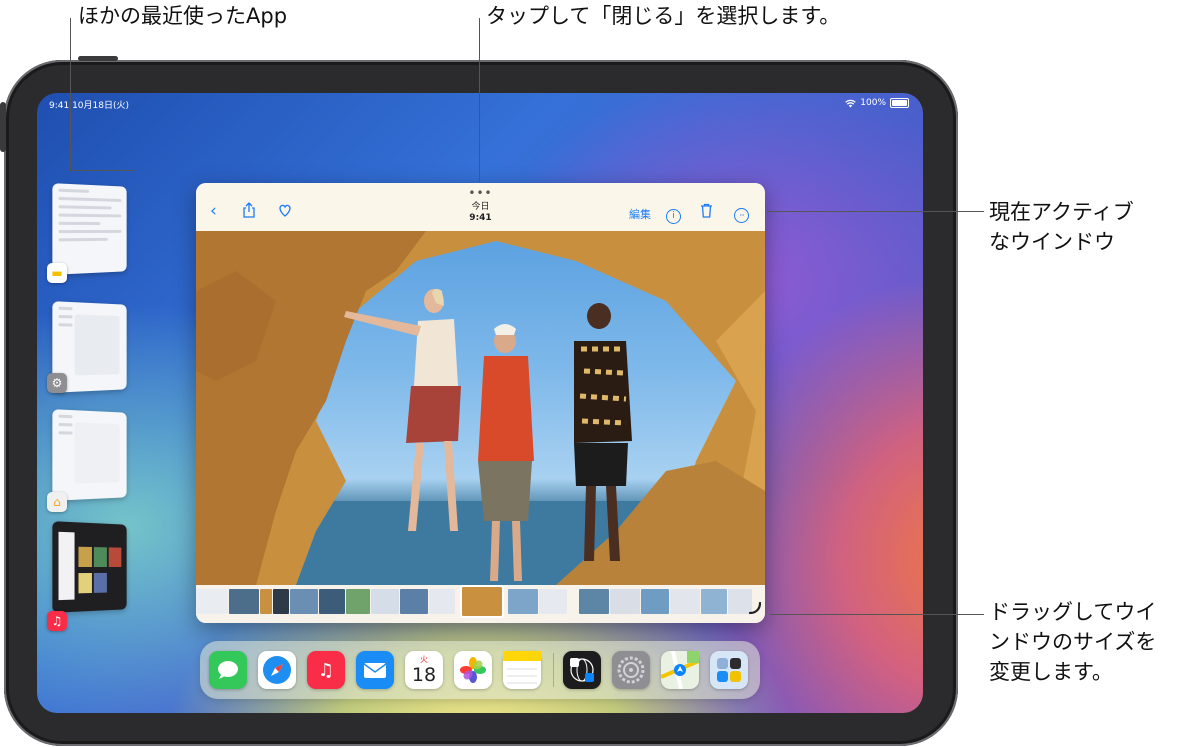  I want to click on callout-bracket-other-apps, so click(103, 170).